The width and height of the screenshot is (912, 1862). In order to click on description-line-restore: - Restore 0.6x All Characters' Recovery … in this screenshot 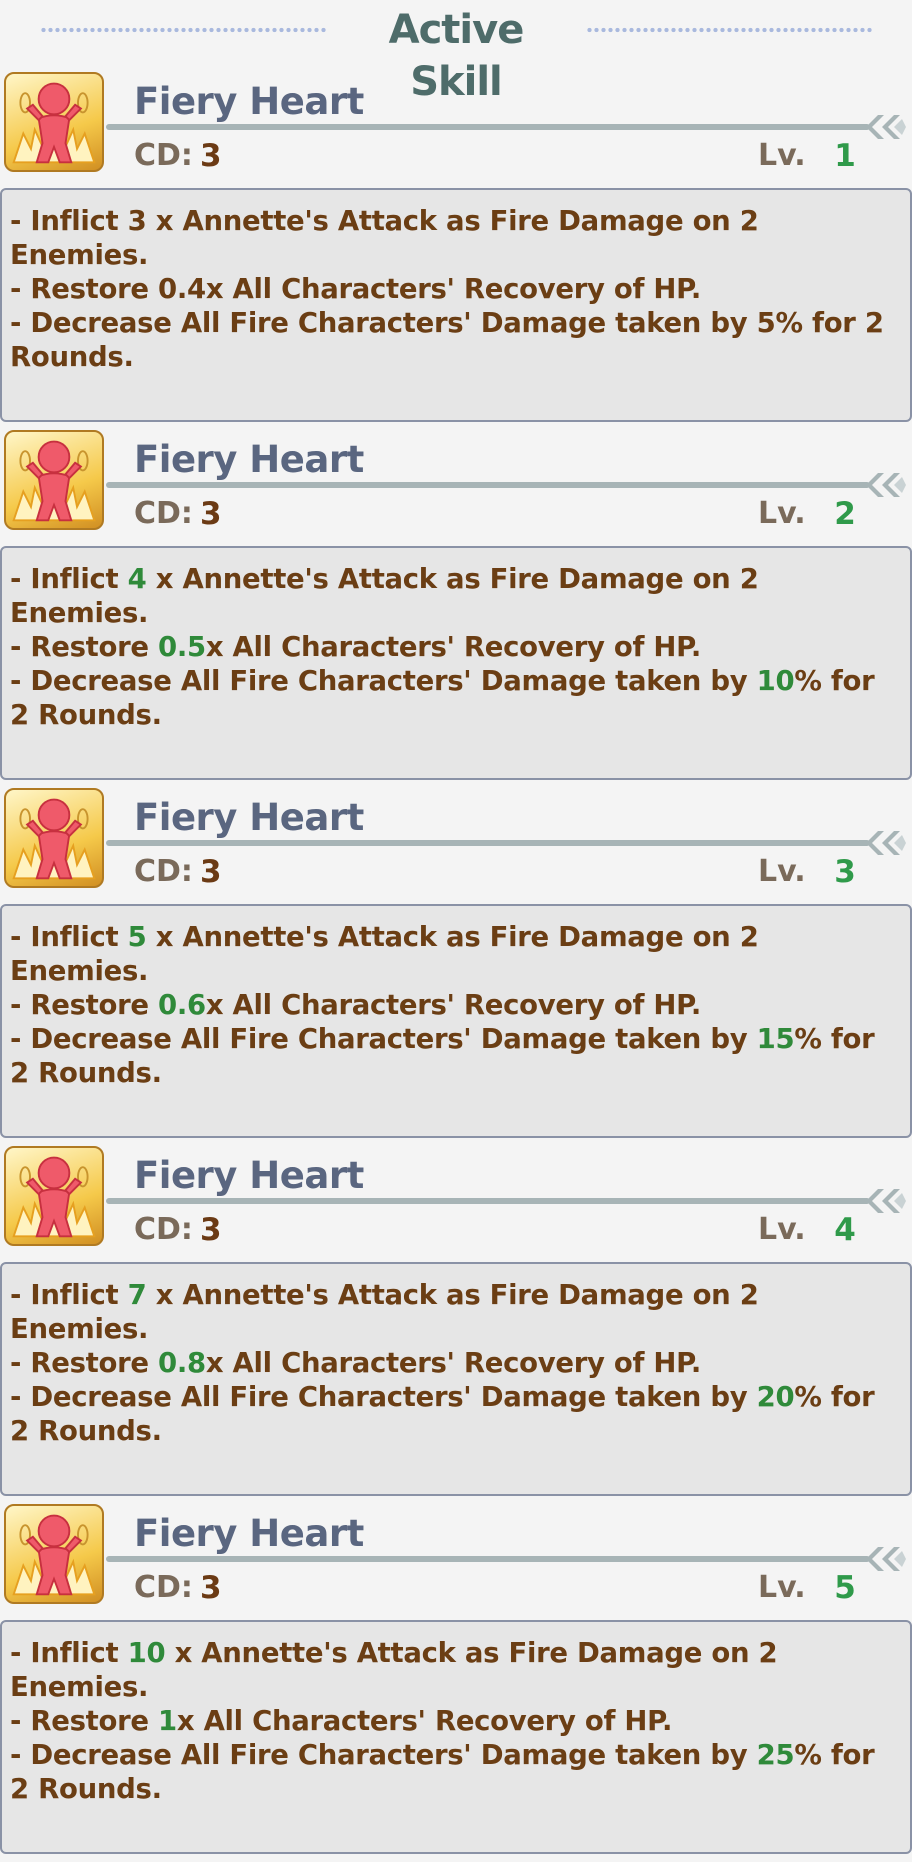, I will do `click(456, 1005)`.